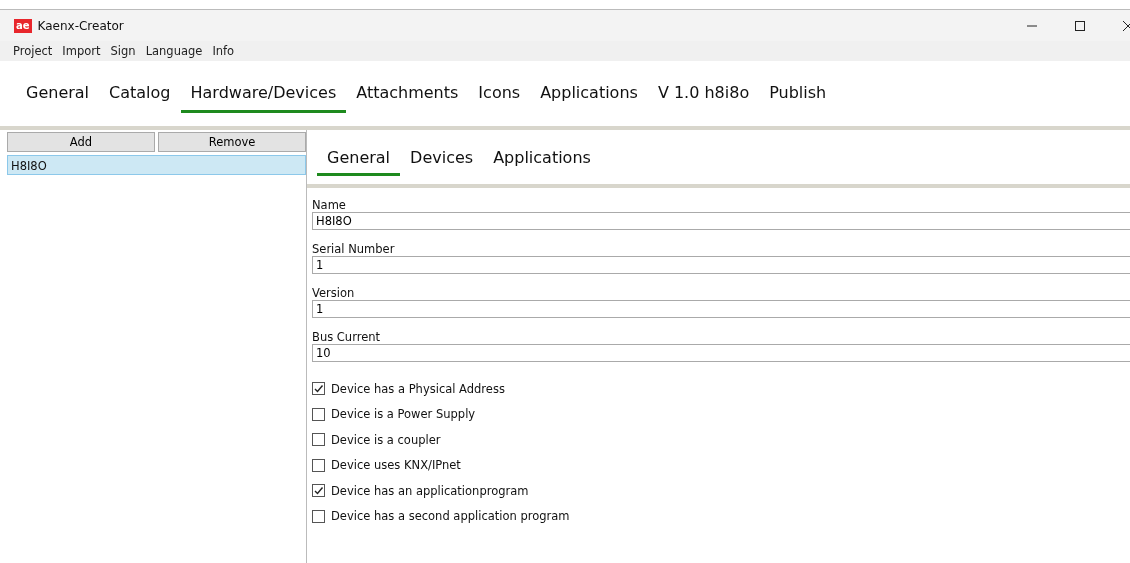 This screenshot has height=563, width=1130. What do you see at coordinates (81, 51) in the screenshot?
I see `menu-item: Import` at bounding box center [81, 51].